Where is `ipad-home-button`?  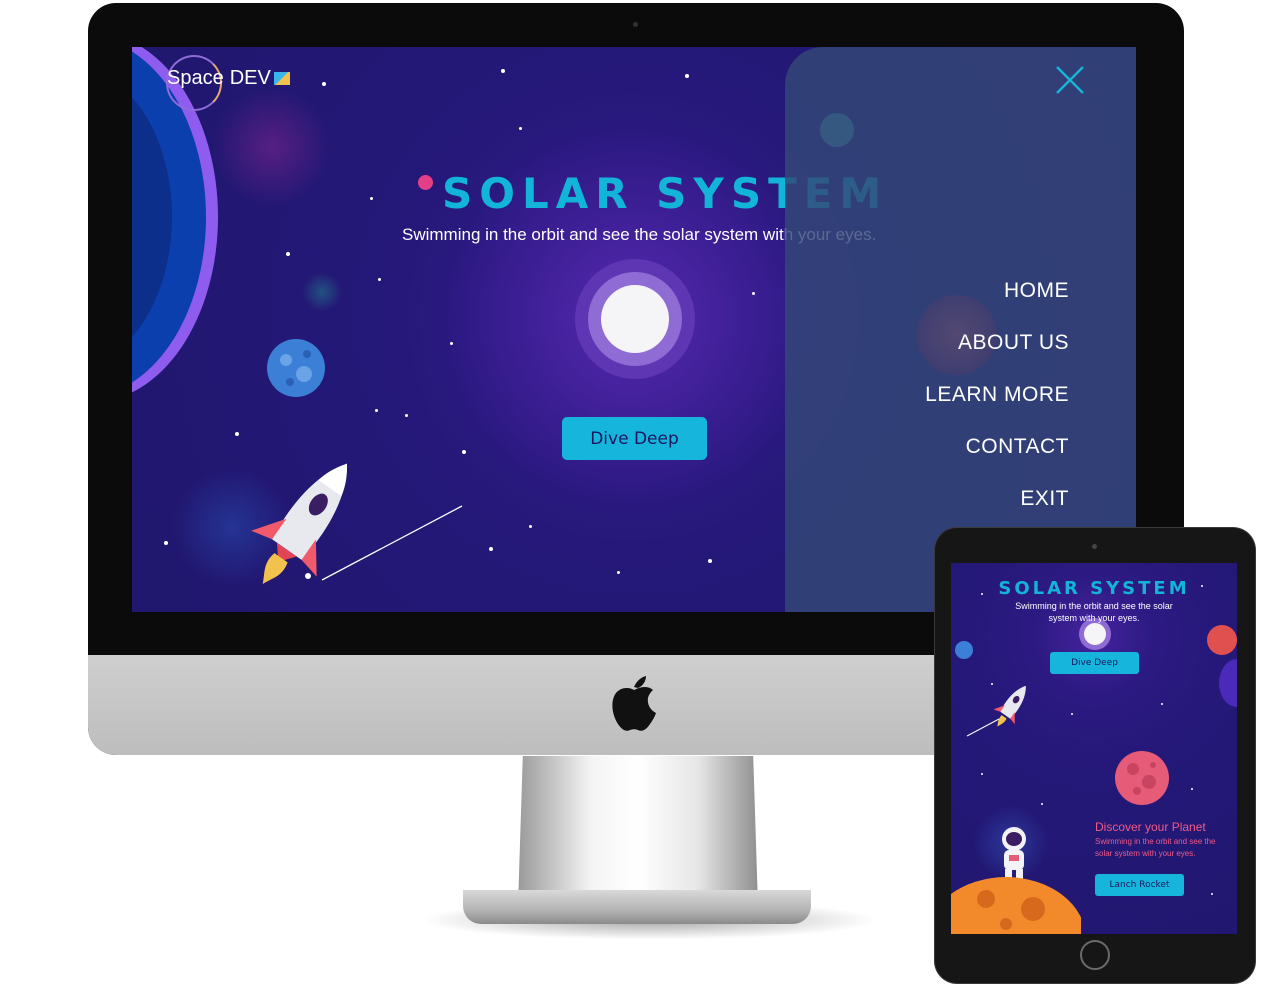 ipad-home-button is located at coordinates (1095, 955).